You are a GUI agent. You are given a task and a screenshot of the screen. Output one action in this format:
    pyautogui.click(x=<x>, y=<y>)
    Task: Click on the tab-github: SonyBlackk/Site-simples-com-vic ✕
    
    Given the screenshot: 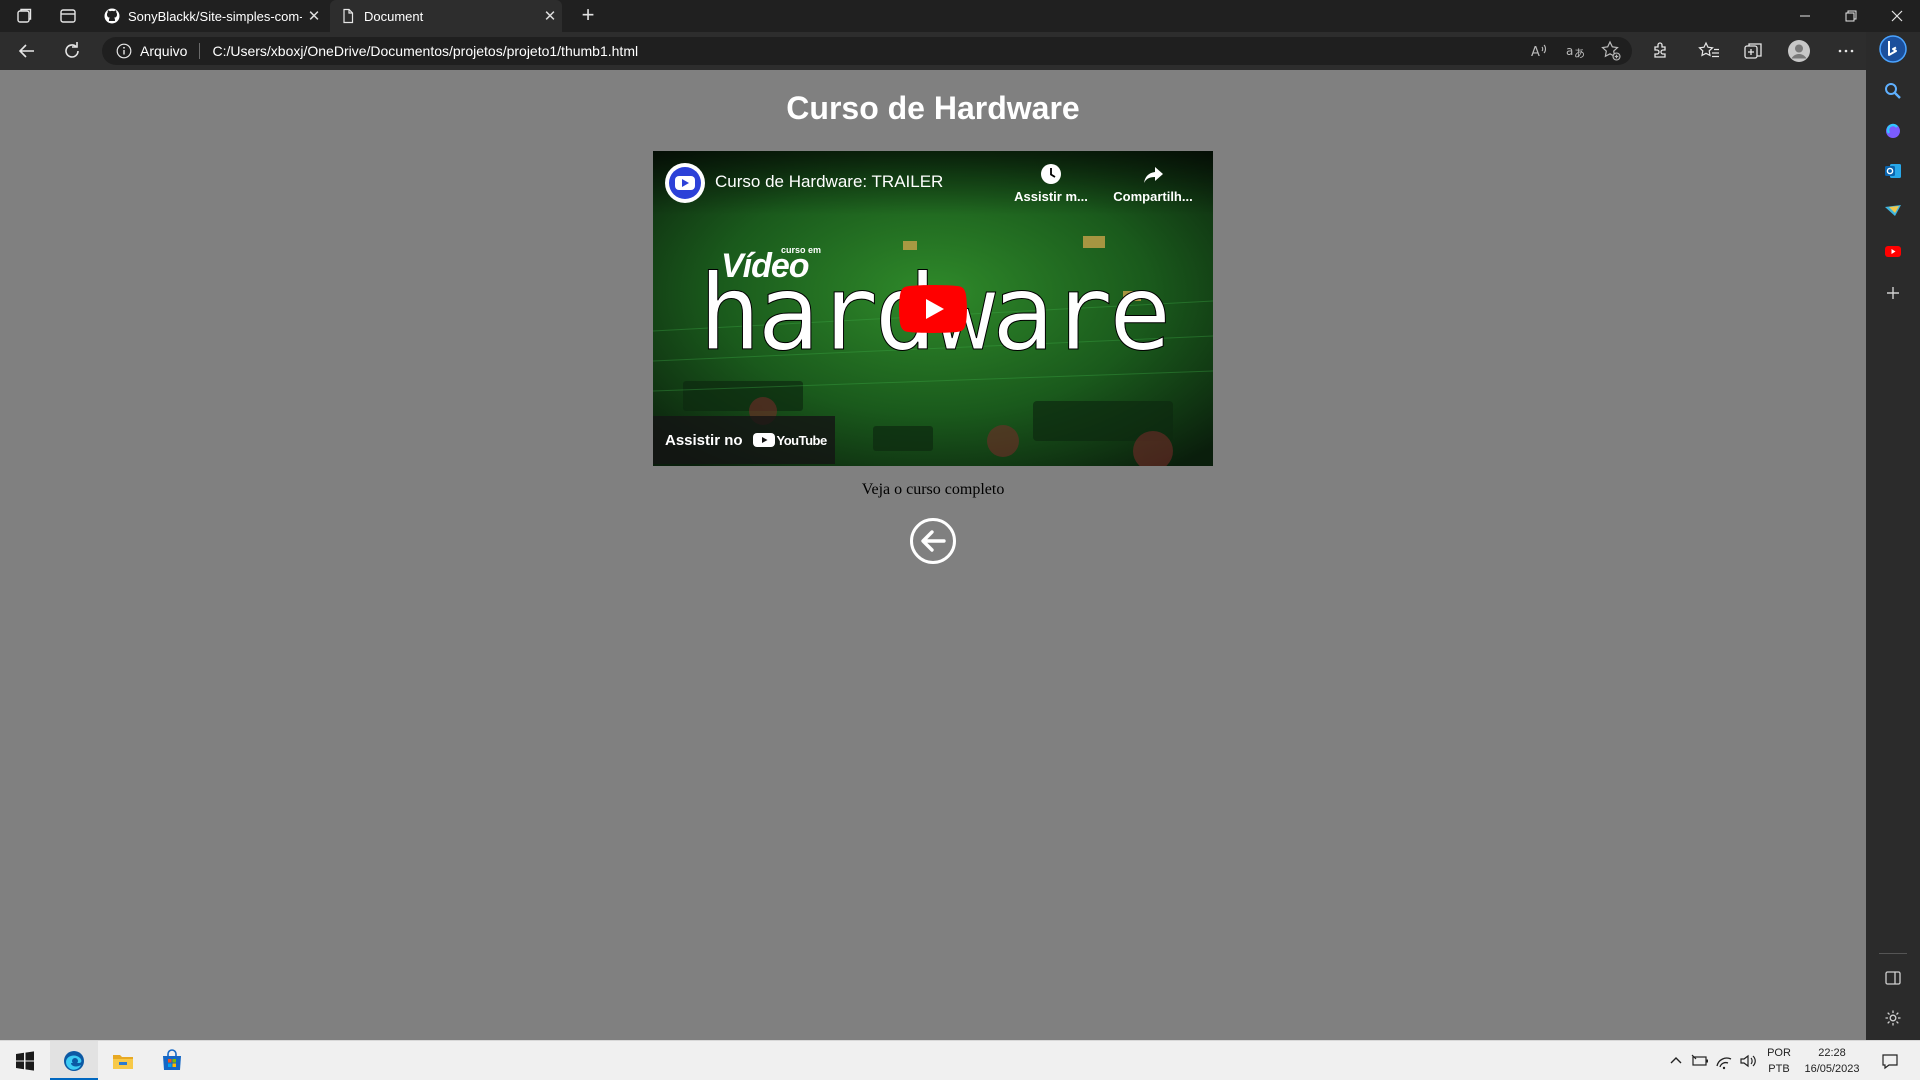 What is the action you would take?
    pyautogui.click(x=210, y=16)
    